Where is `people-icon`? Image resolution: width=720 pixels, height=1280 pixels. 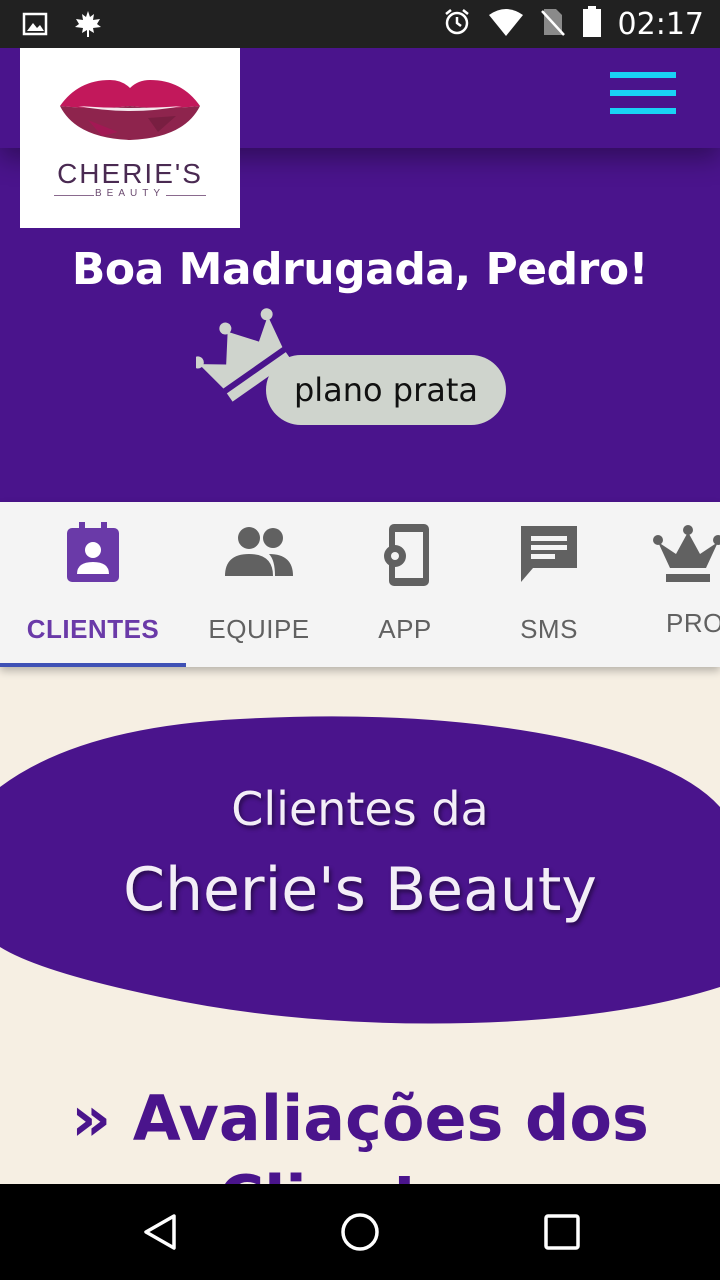
people-icon is located at coordinates (259, 552).